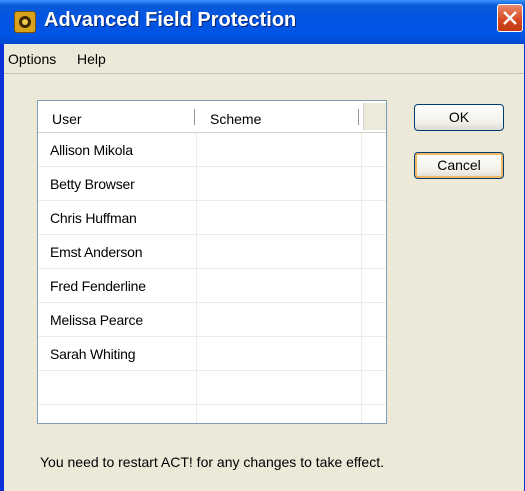 The image size is (525, 491). I want to click on table-row: Emst Anderson, so click(212, 252).